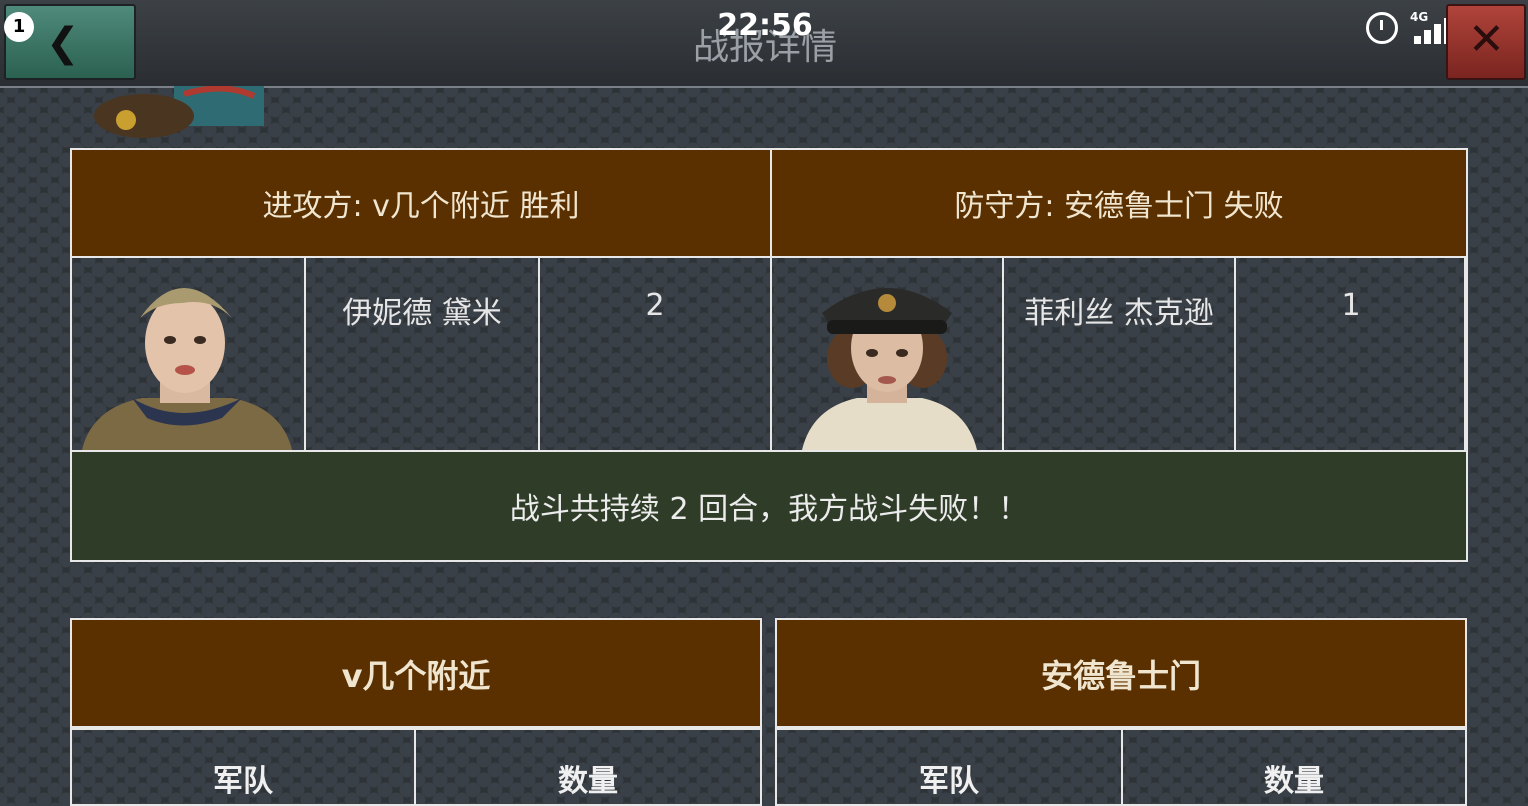 The width and height of the screenshot is (1528, 806). I want to click on status-time: 22:56, so click(765, 25).